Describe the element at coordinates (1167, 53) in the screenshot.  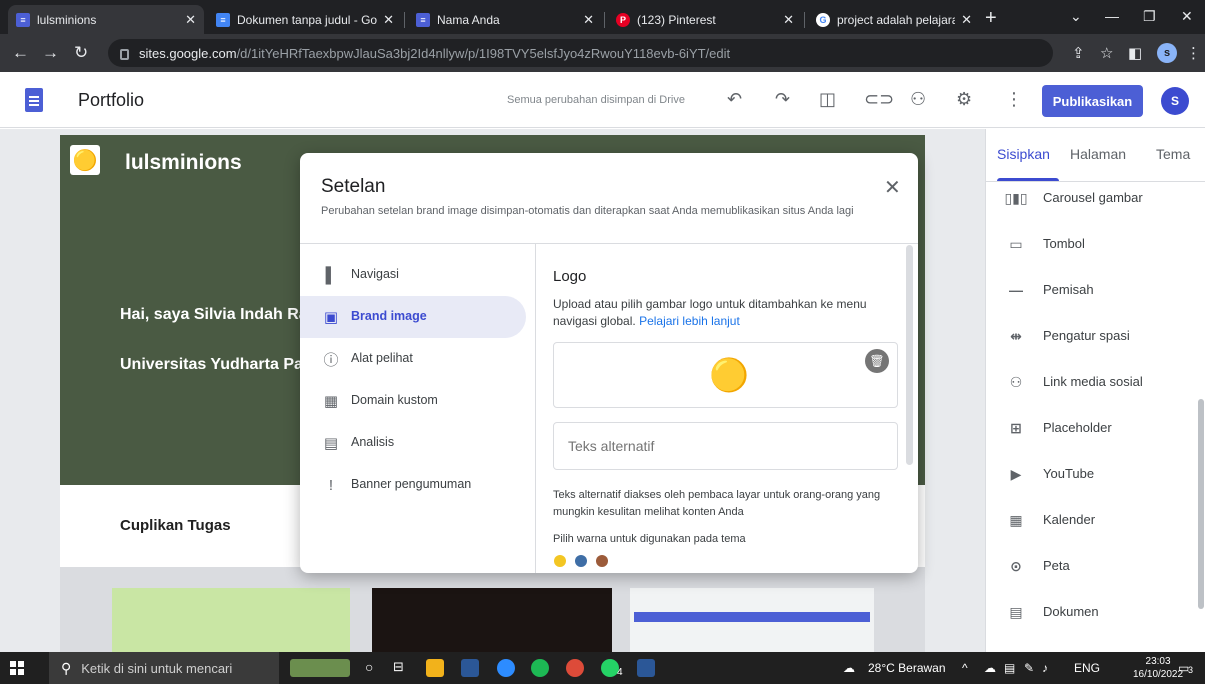
I see `chrome-profile-avatar: s` at that location.